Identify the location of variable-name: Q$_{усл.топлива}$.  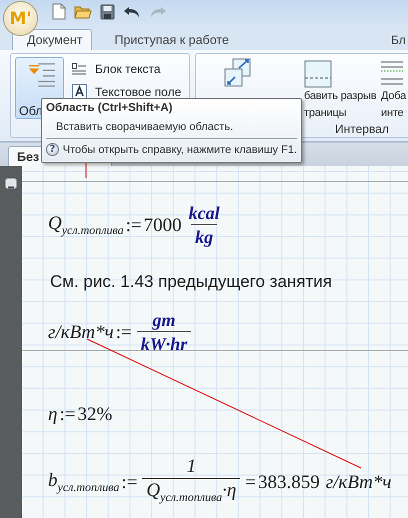
(86, 225).